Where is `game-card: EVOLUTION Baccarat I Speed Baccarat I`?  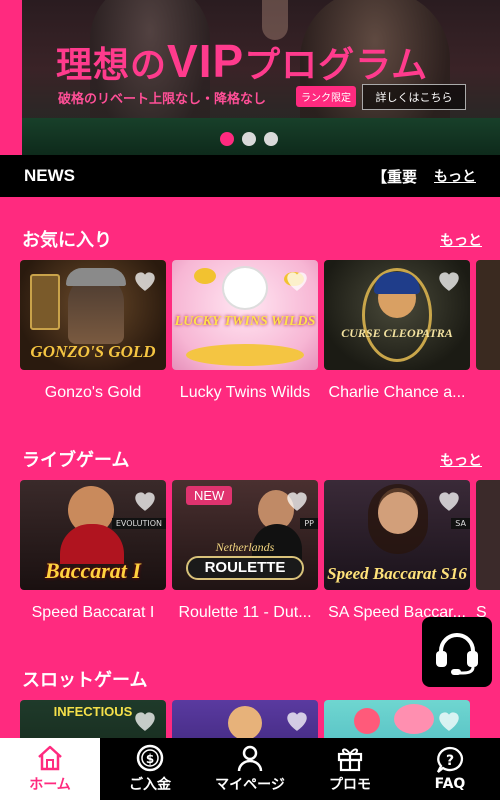
game-card: EVOLUTION Baccarat I Speed Baccarat I is located at coordinates (93, 551).